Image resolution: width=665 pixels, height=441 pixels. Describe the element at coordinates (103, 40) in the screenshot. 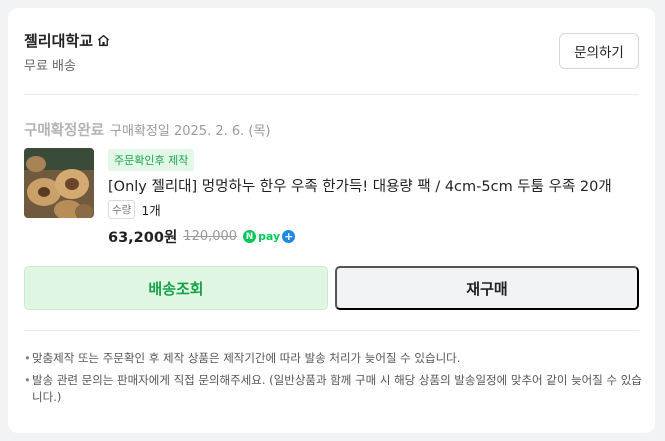

I see `home-icon` at that location.